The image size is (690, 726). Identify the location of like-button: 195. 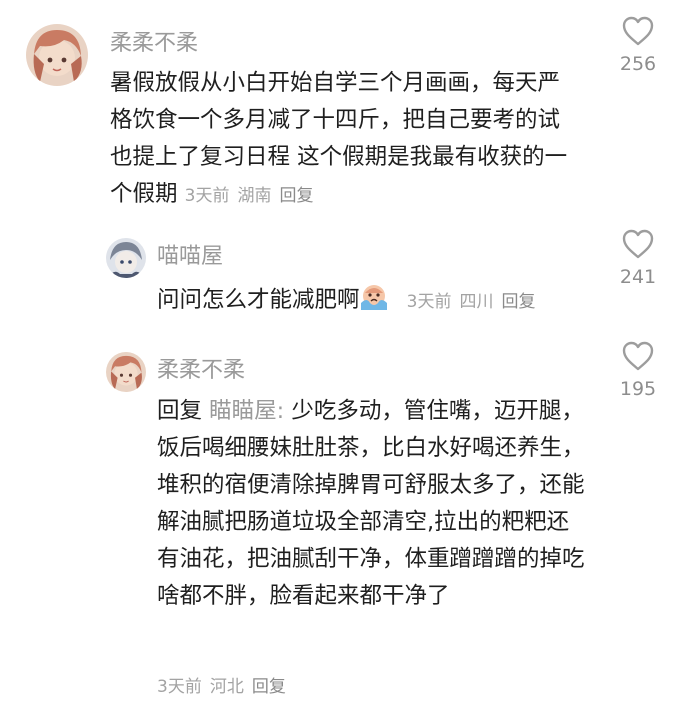
(638, 370).